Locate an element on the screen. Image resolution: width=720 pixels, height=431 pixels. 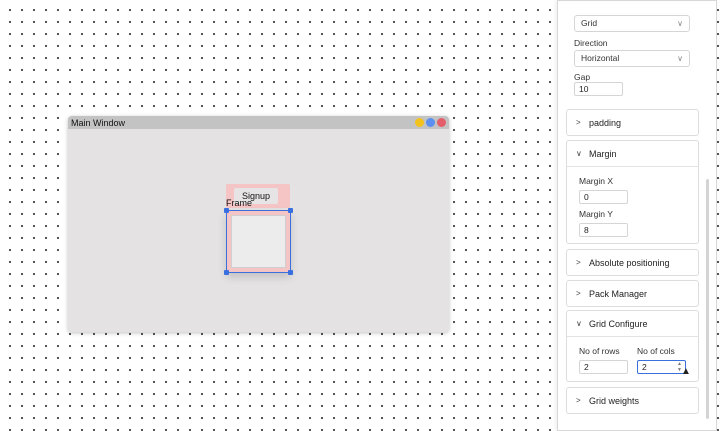
frame-widget is located at coordinates (258, 241).